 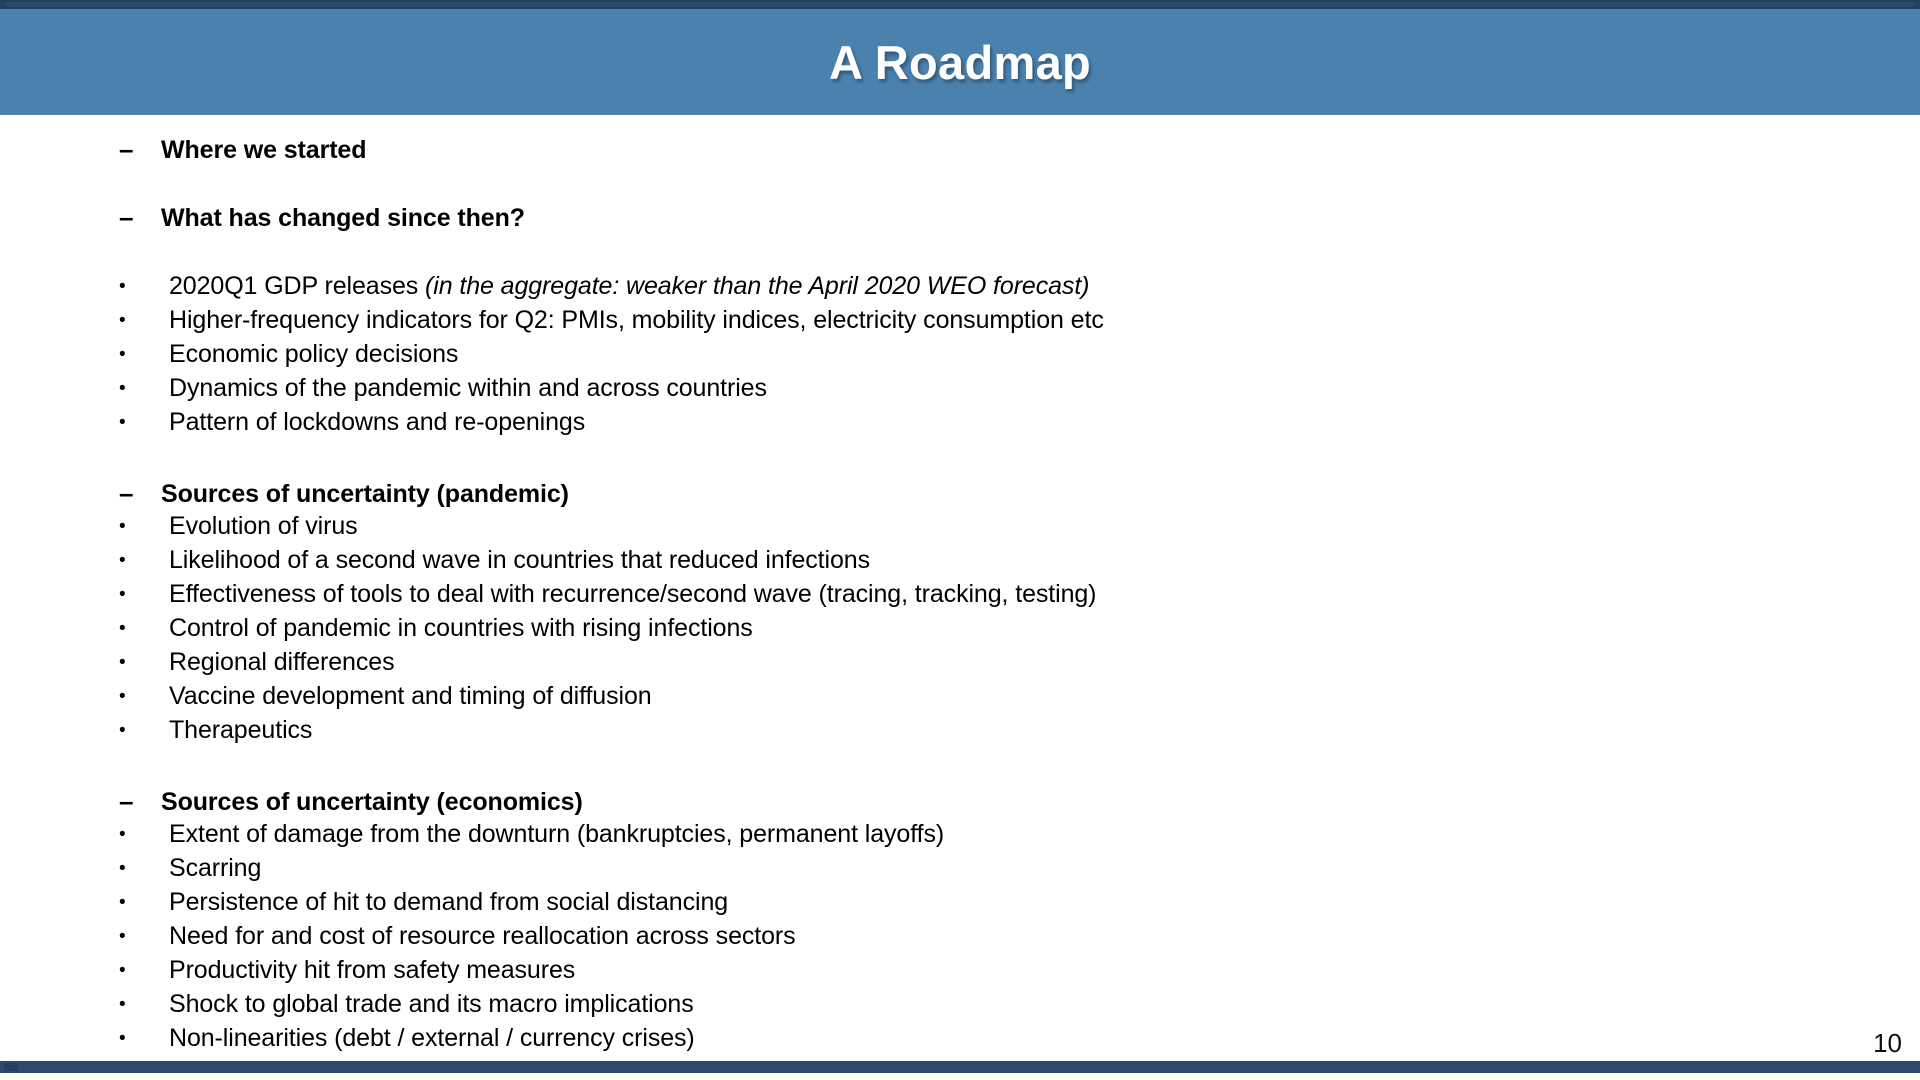 What do you see at coordinates (1887, 1043) in the screenshot?
I see `page-number: 10` at bounding box center [1887, 1043].